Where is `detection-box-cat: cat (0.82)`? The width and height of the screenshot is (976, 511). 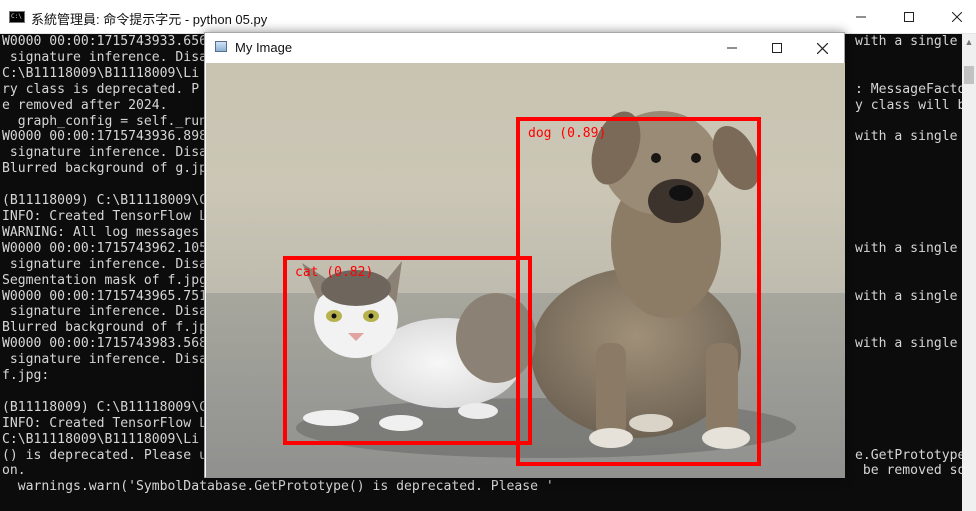 detection-box-cat: cat (0.82) is located at coordinates (407, 350).